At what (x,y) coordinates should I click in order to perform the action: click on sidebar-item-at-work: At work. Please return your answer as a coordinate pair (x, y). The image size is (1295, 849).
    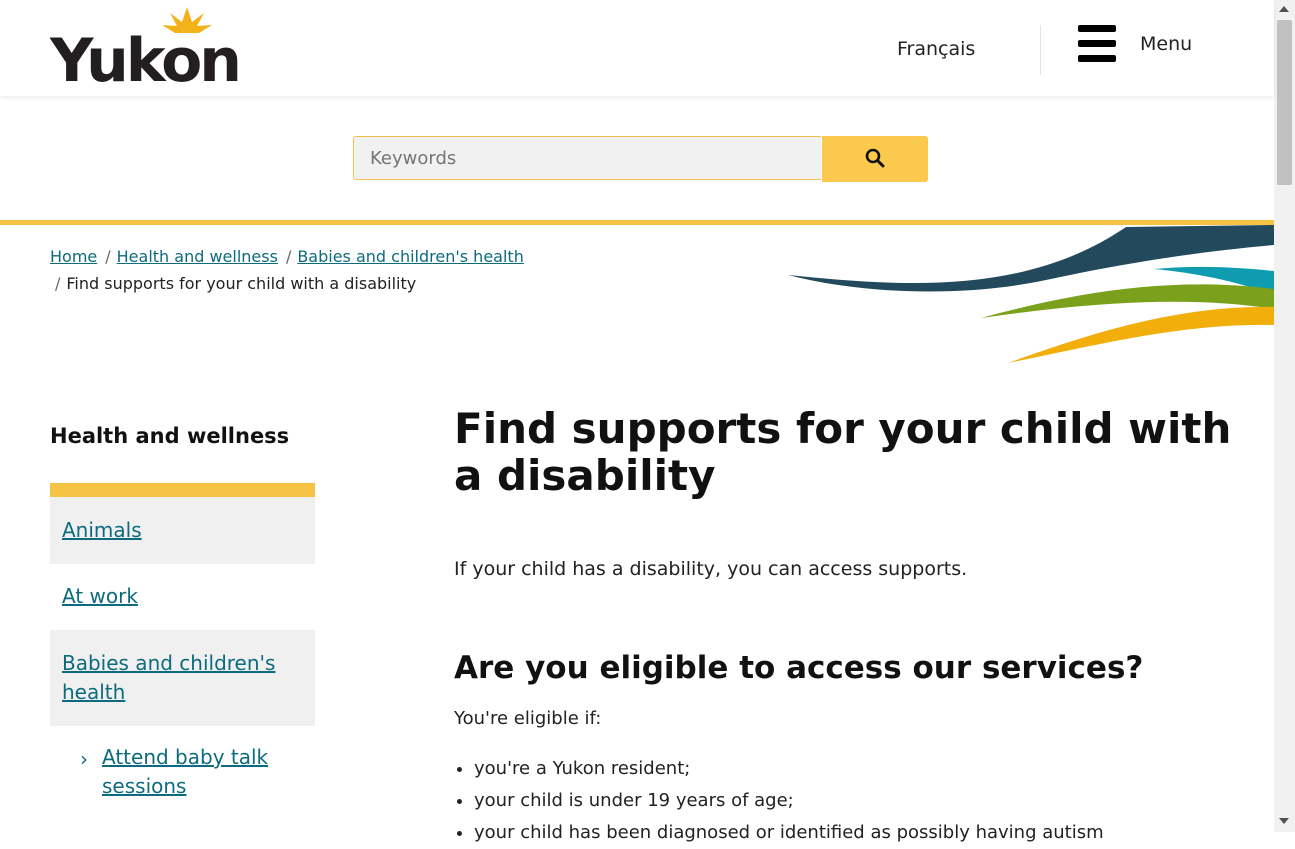
    Looking at the image, I should click on (182, 597).